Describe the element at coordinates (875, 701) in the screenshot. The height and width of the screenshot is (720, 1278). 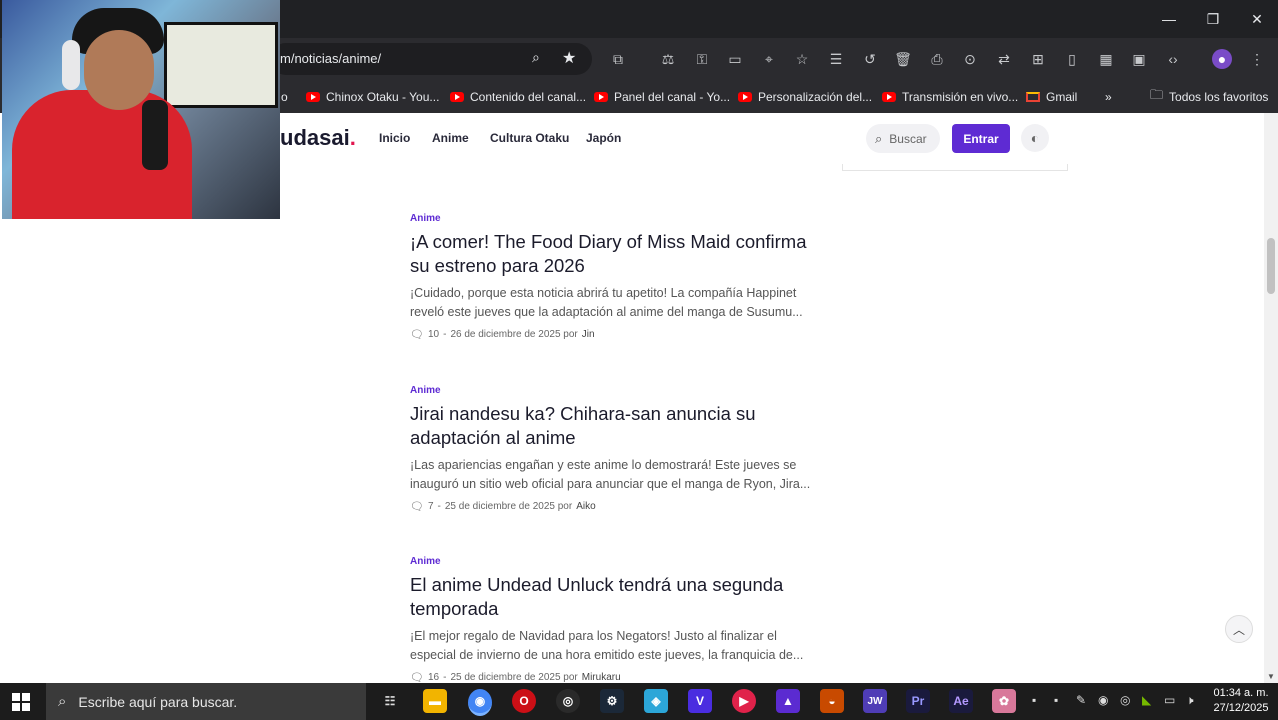
I see `jw-app-icon: JW` at that location.